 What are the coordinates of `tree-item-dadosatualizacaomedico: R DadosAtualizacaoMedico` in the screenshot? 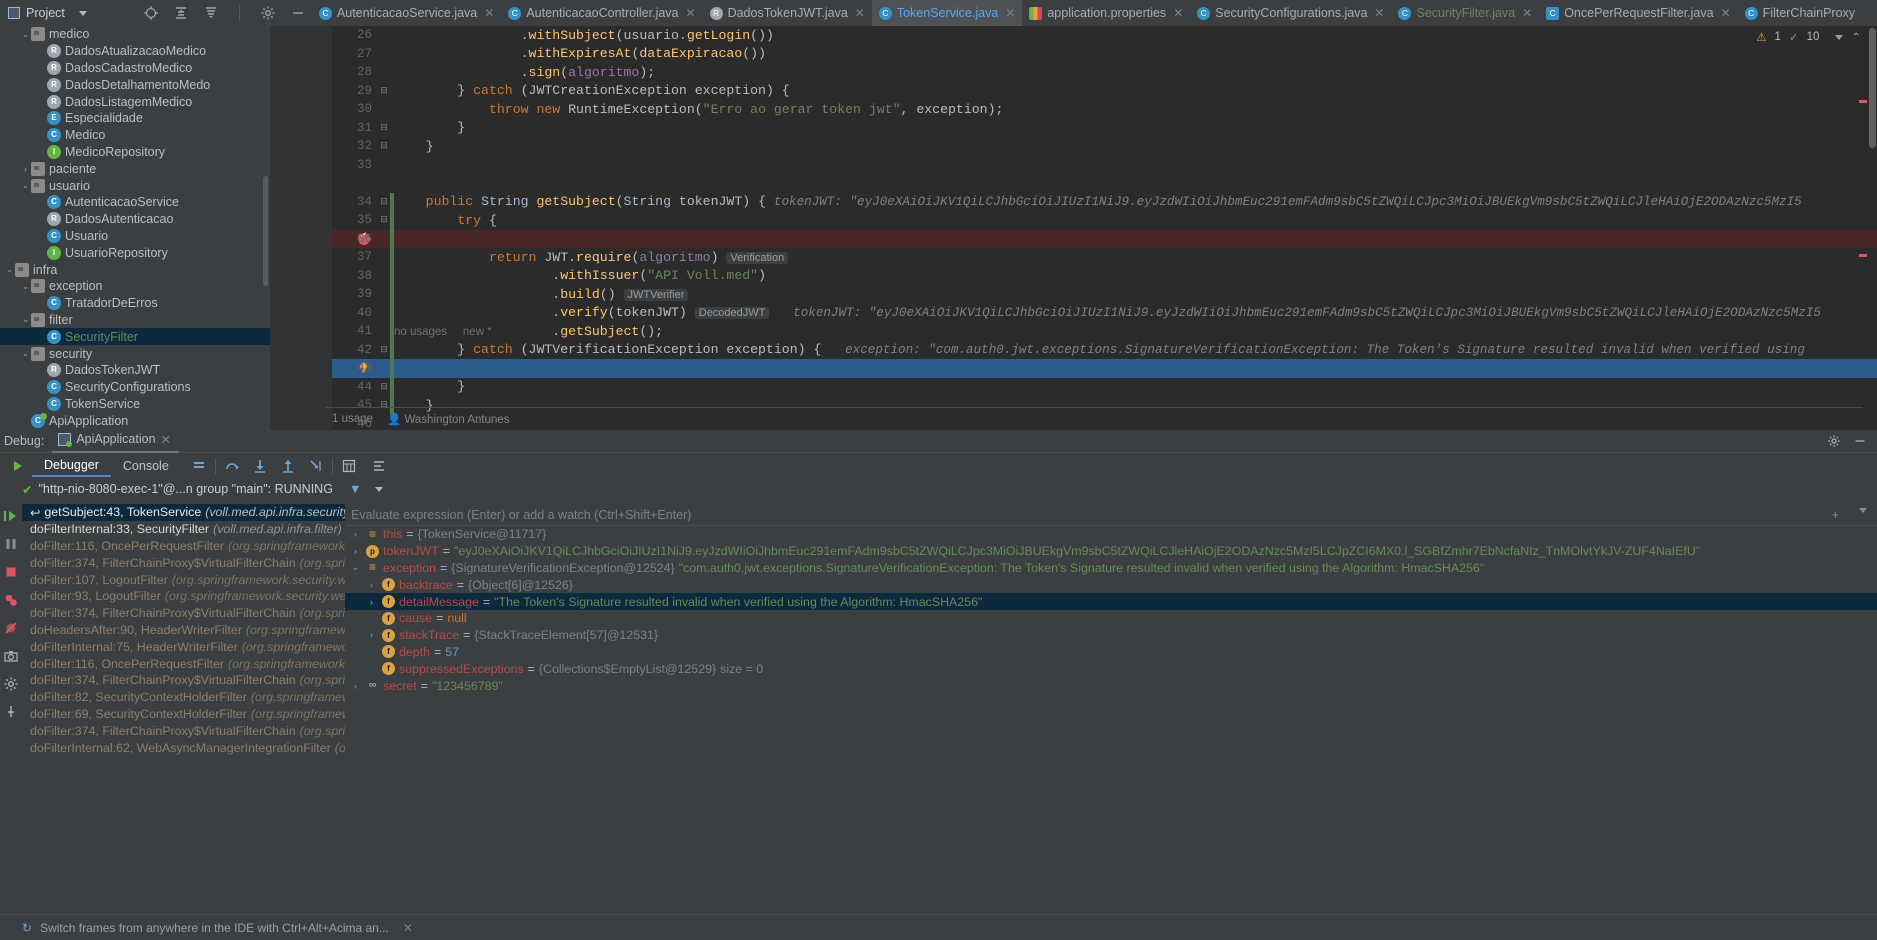 It's located at (135, 51).